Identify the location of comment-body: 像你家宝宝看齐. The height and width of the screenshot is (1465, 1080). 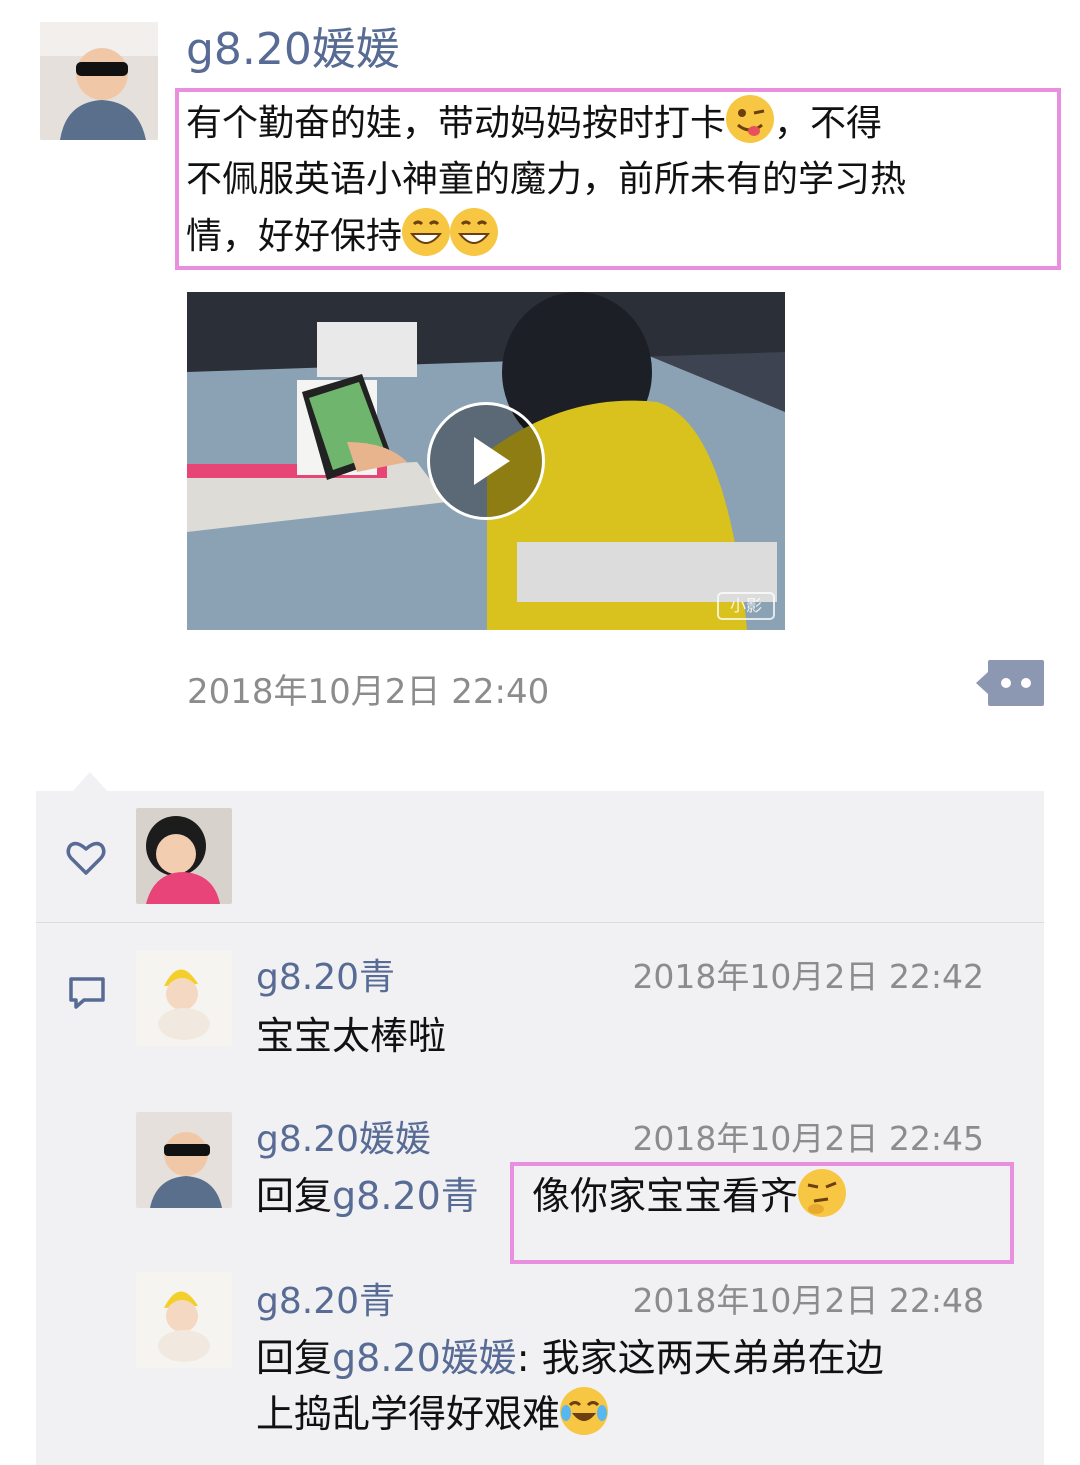
(665, 1196).